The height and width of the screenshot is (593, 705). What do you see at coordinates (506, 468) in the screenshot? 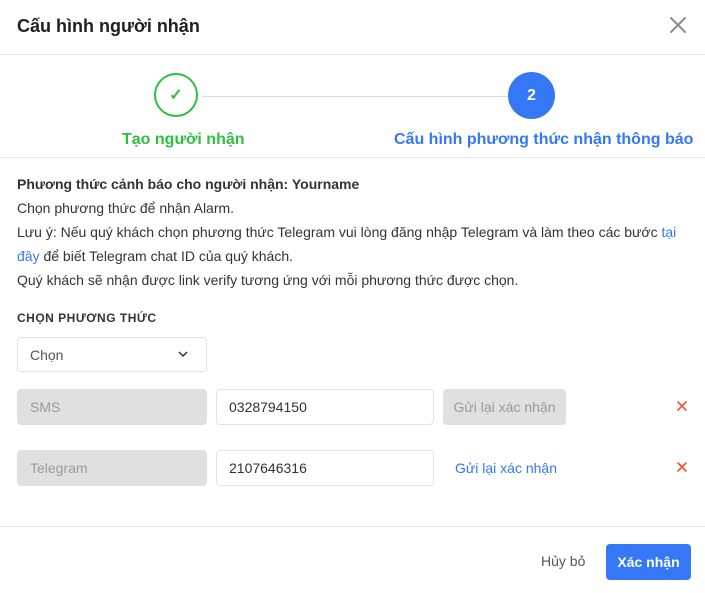
I see `resend-confirmation-link: Gửi lại xác nhận` at bounding box center [506, 468].